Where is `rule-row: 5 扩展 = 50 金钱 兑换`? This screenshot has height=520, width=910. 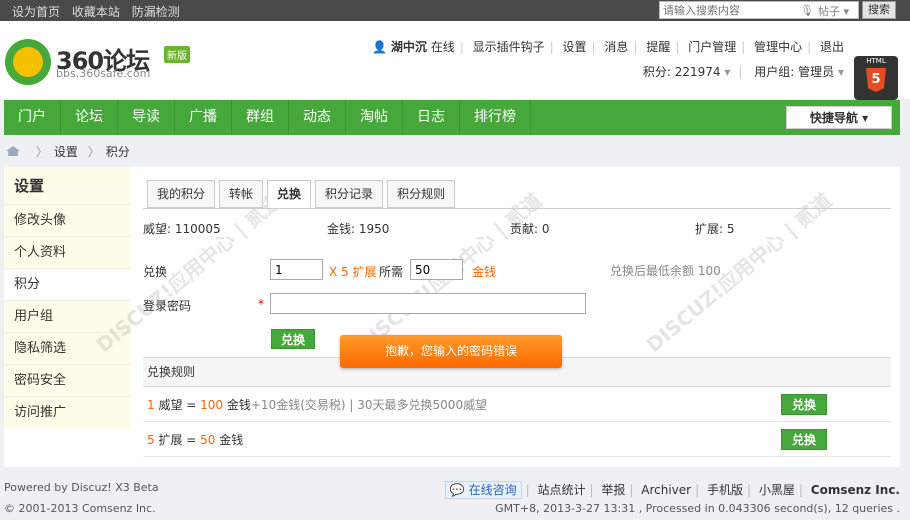 rule-row: 5 扩展 = 50 金钱 兑换 is located at coordinates (517, 440).